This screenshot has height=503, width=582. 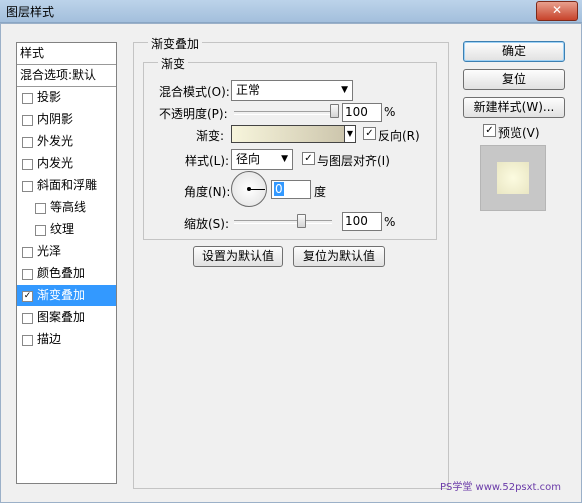 What do you see at coordinates (288, 134) in the screenshot?
I see `gradient-swatch` at bounding box center [288, 134].